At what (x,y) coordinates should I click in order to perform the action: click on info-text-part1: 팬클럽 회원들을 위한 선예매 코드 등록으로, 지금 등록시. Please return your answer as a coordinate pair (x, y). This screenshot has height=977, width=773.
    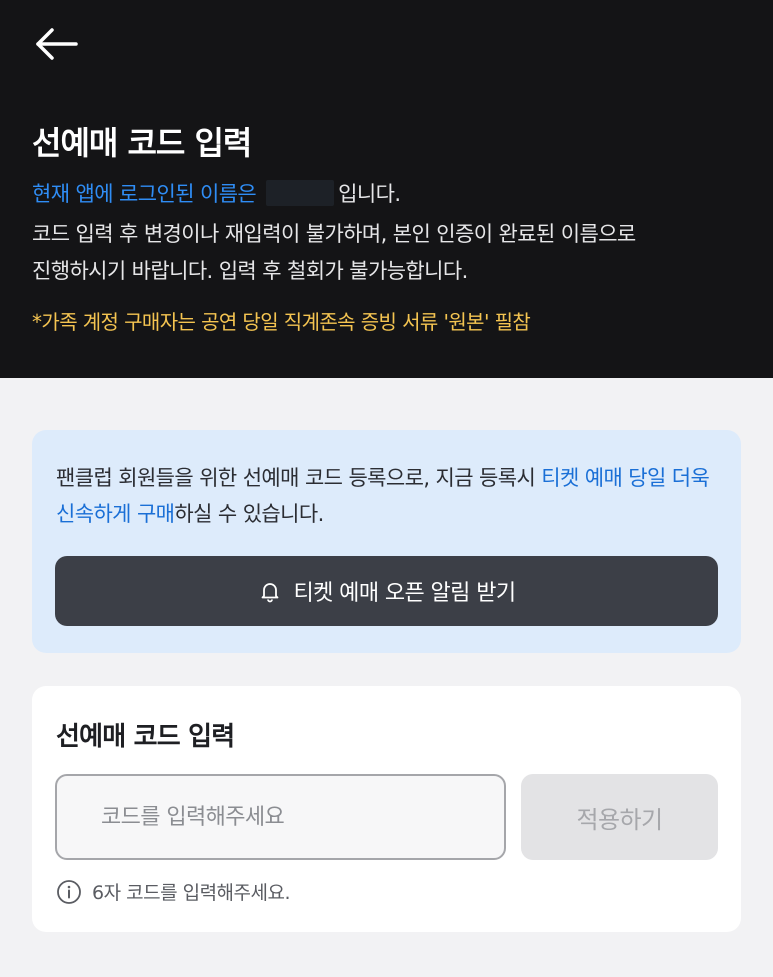
    Looking at the image, I should click on (299, 478).